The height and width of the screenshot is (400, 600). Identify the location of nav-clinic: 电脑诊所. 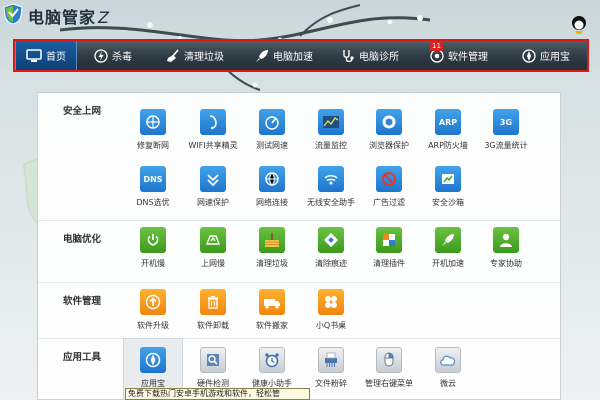
(370, 55).